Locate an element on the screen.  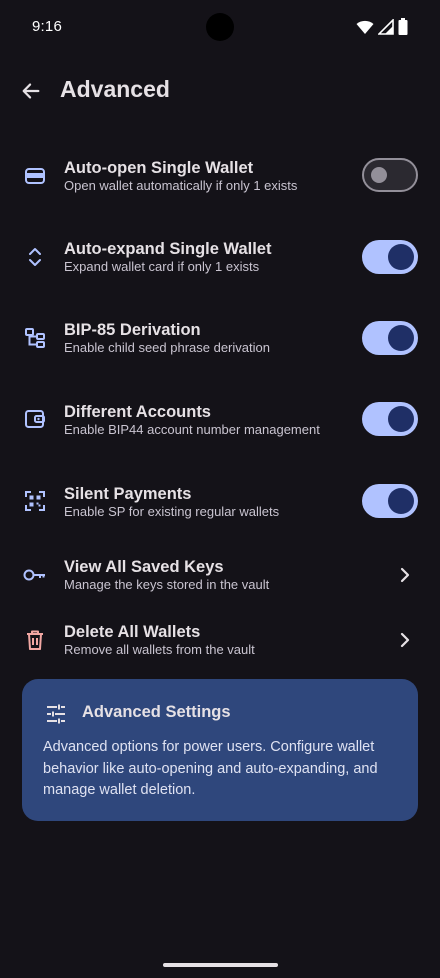
info-card-title: Advanced Settings is located at coordinates (156, 712).